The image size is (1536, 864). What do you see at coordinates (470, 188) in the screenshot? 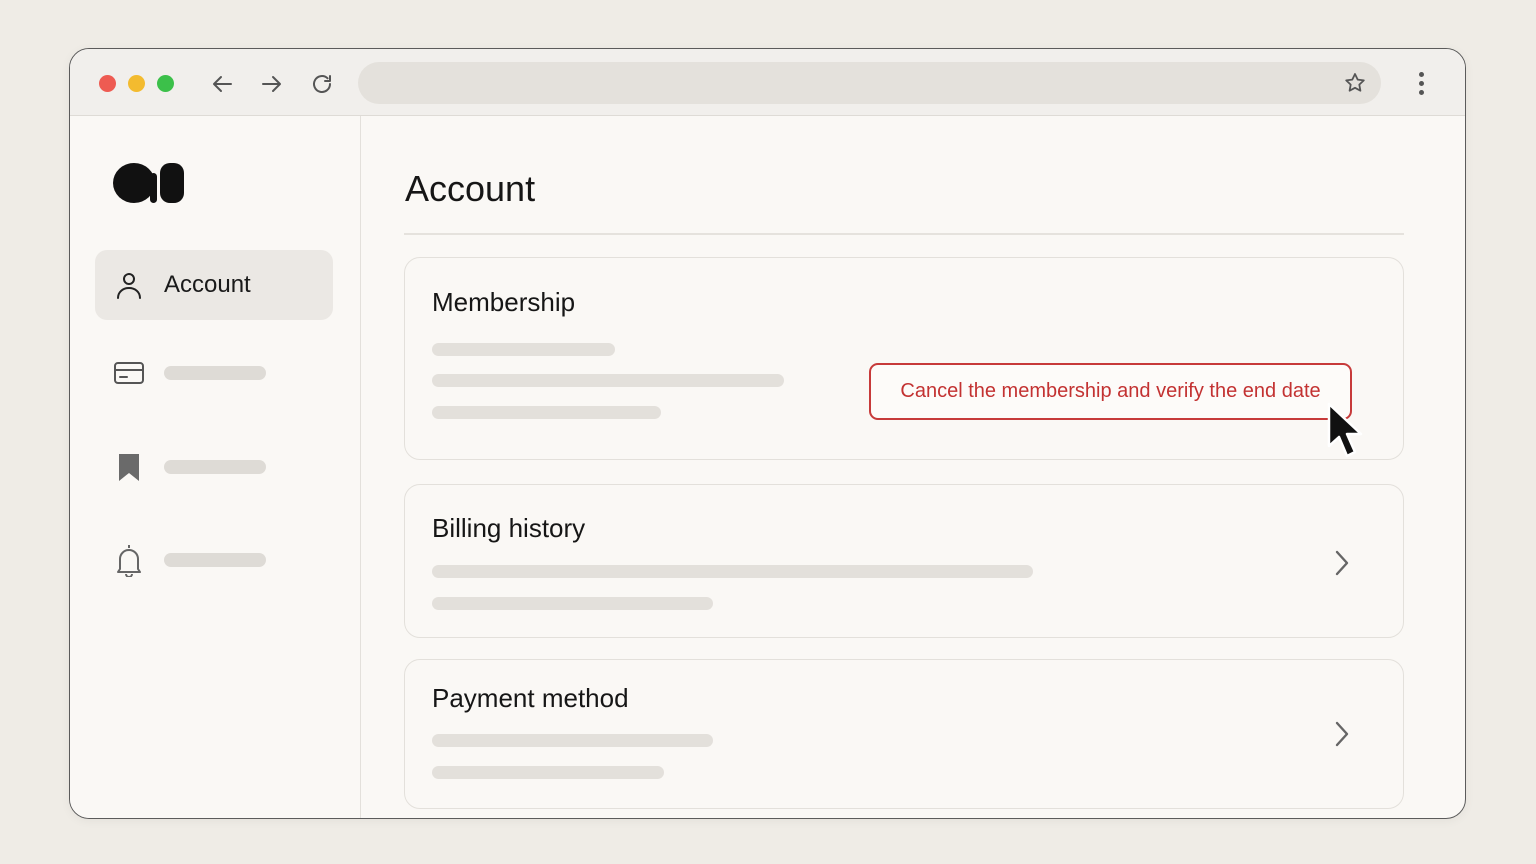
I see `page-title: Account` at bounding box center [470, 188].